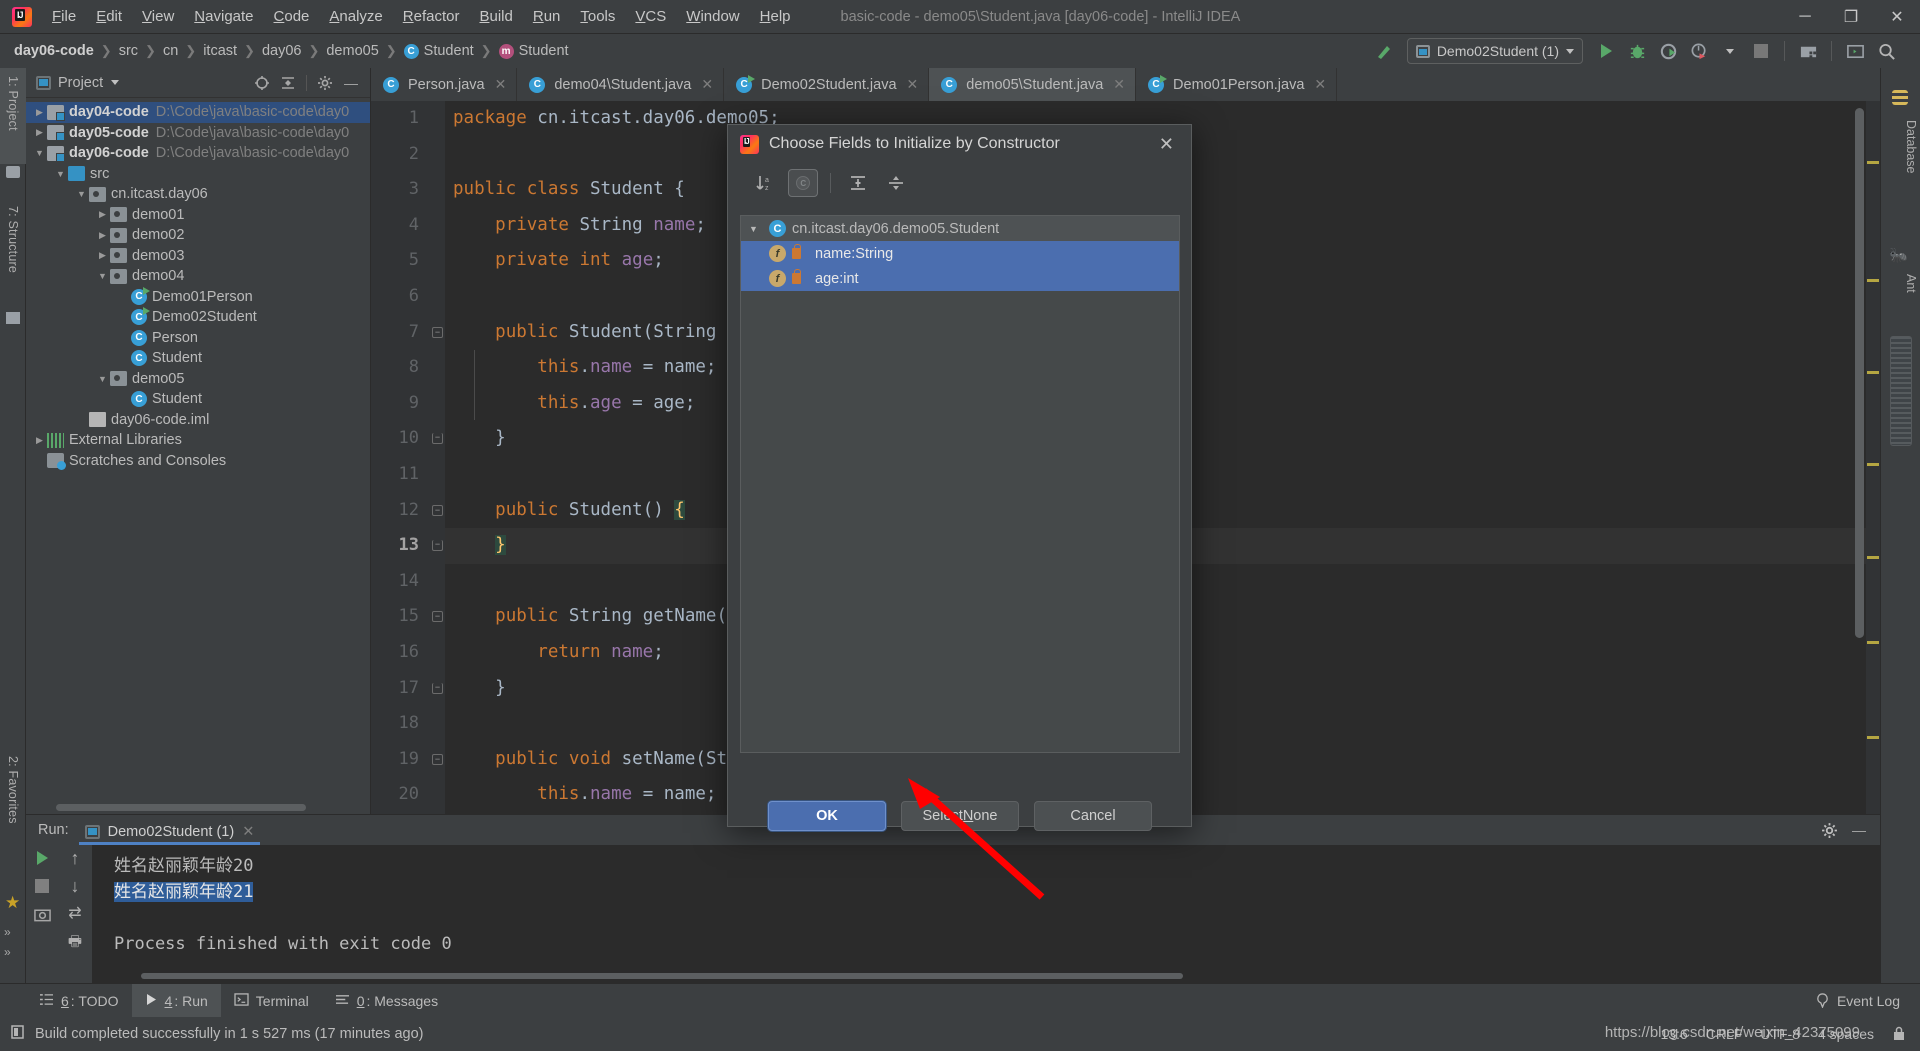 This screenshot has width=1920, height=1051. What do you see at coordinates (431, 16) in the screenshot?
I see `menu-item-refactor: Refactor` at bounding box center [431, 16].